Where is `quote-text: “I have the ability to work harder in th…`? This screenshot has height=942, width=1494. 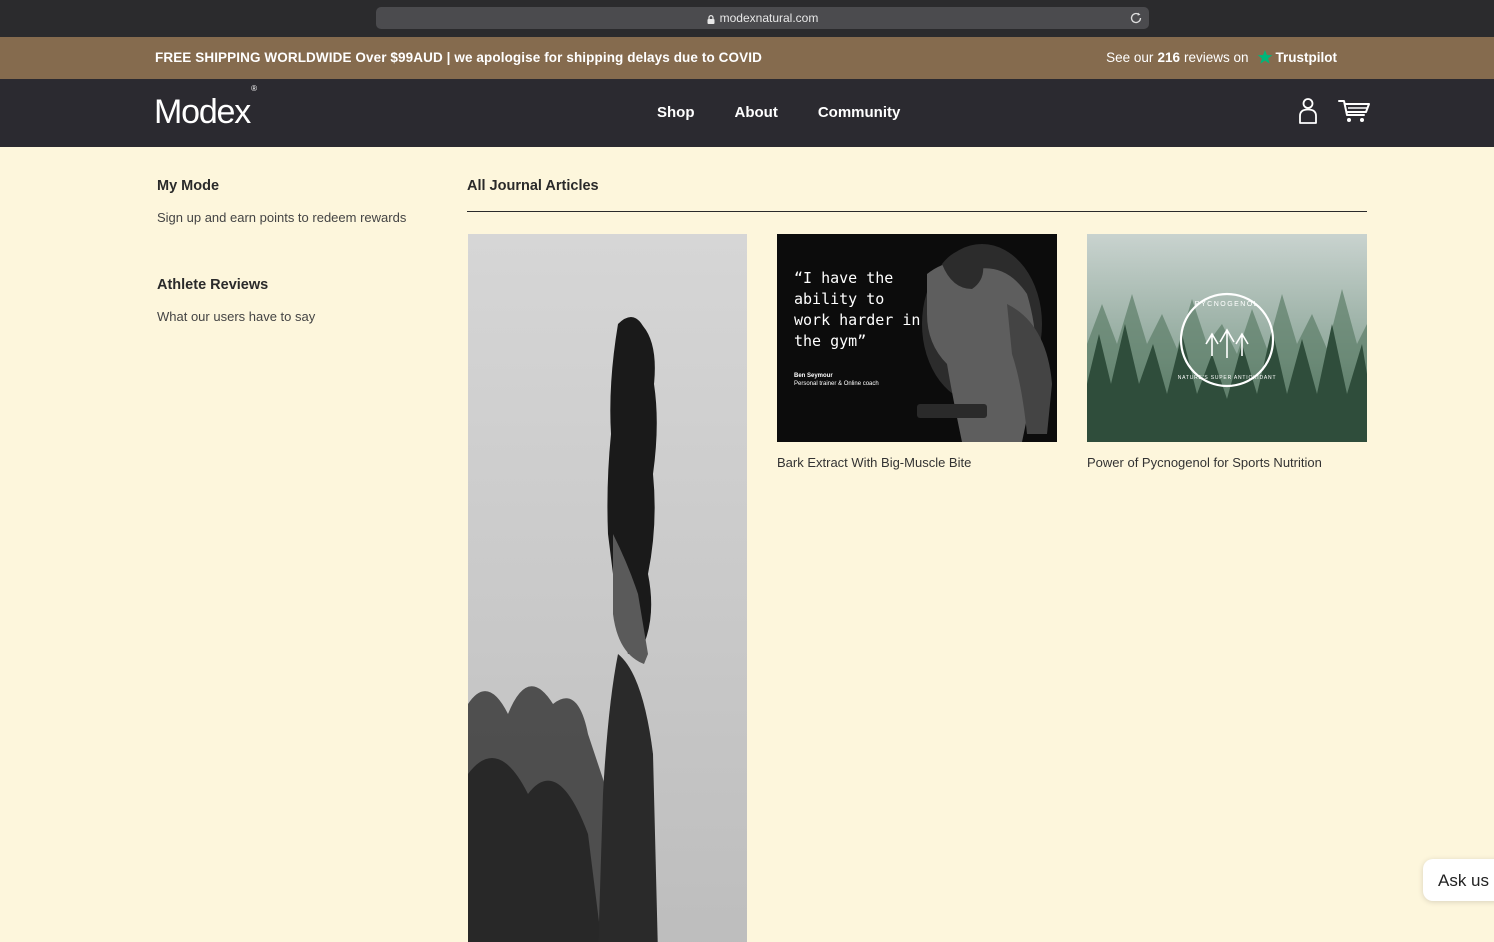
quote-text: “I have the ability to work harder in th… is located at coordinates (857, 309).